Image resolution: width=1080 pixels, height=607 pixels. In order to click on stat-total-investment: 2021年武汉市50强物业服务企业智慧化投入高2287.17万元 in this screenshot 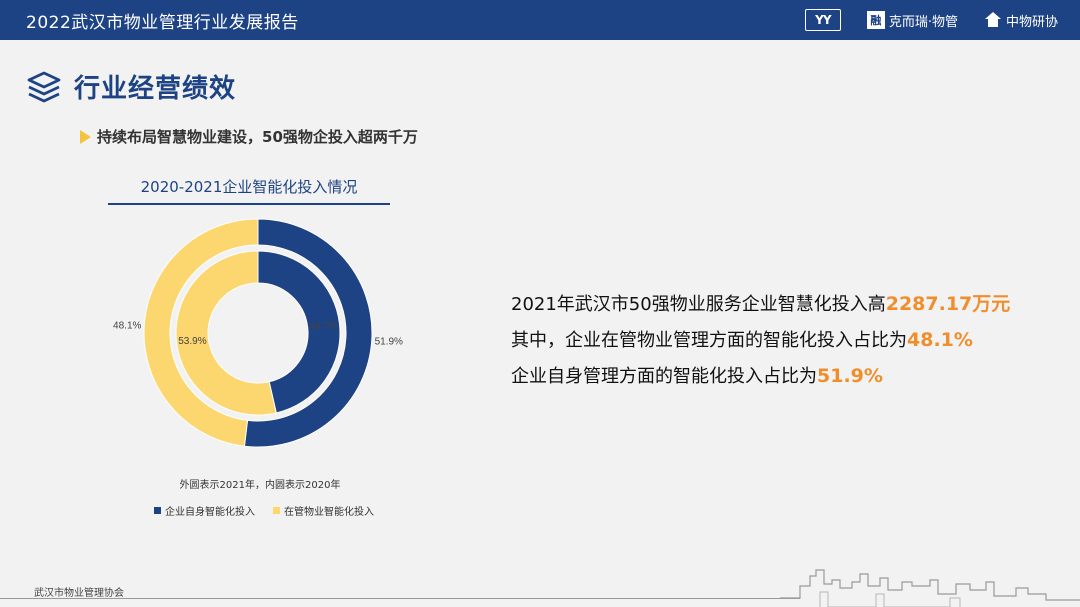, I will do `click(760, 304)`.